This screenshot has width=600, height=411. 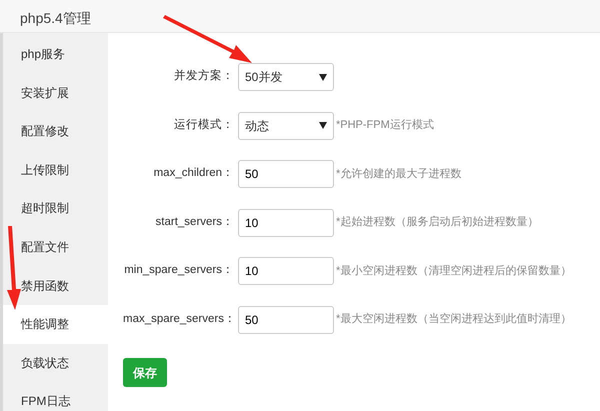 What do you see at coordinates (55, 54) in the screenshot?
I see `sidebar-item: php服务` at bounding box center [55, 54].